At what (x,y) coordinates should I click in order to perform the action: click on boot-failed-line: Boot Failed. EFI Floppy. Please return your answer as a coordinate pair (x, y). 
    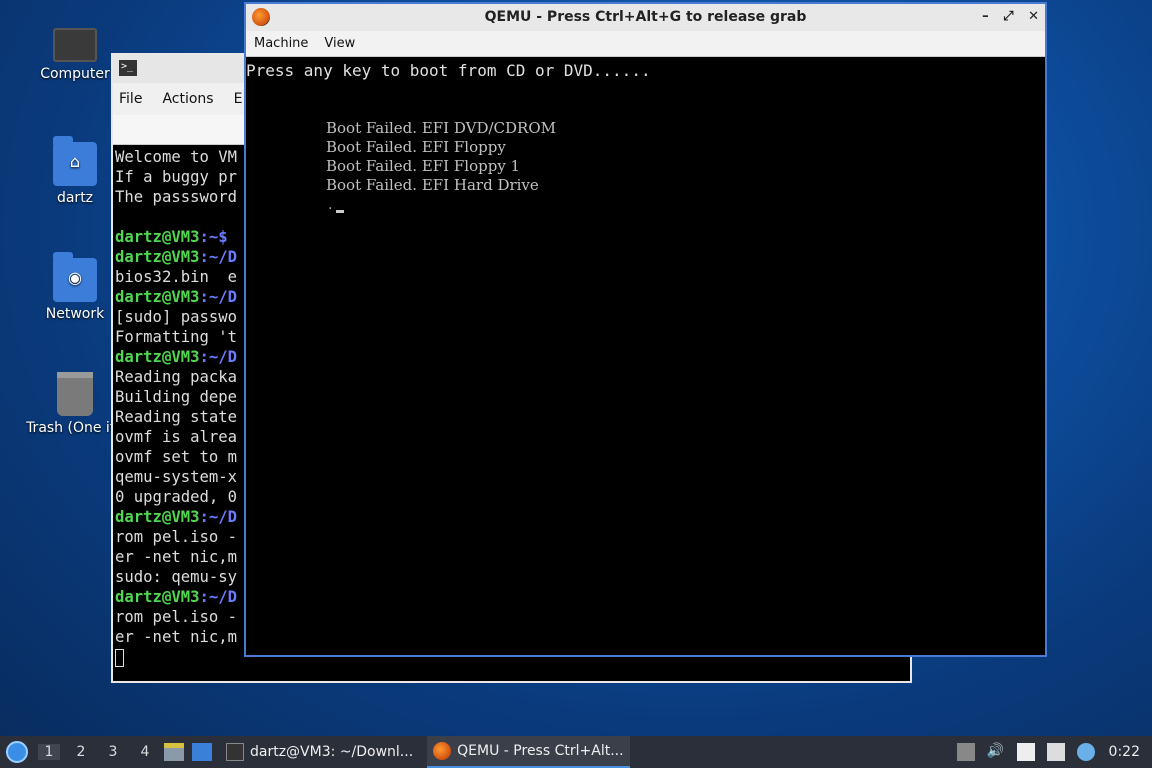
    Looking at the image, I should click on (416, 147).